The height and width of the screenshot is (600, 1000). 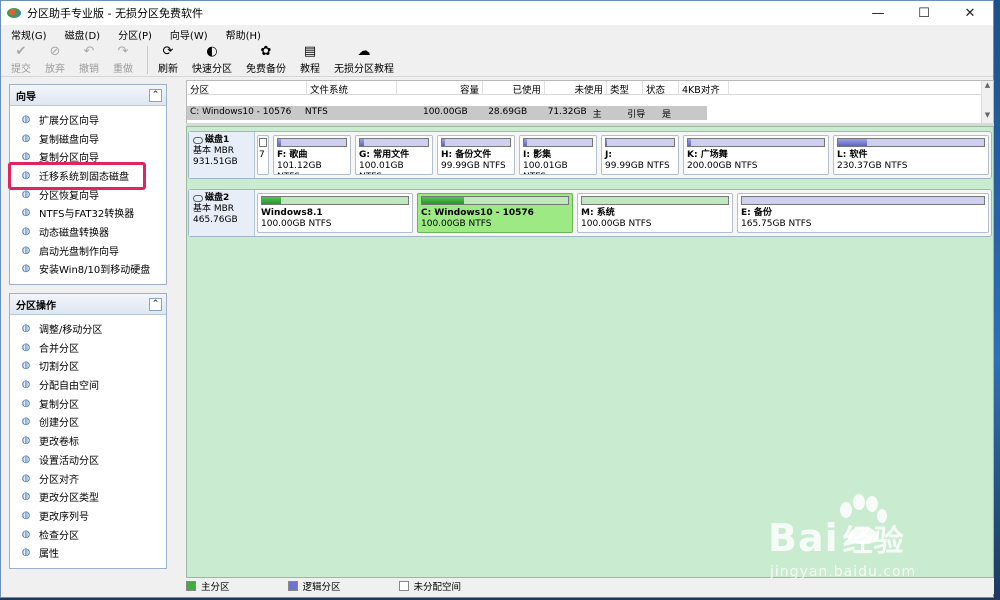 What do you see at coordinates (878, 13) in the screenshot?
I see `minimize-button: —` at bounding box center [878, 13].